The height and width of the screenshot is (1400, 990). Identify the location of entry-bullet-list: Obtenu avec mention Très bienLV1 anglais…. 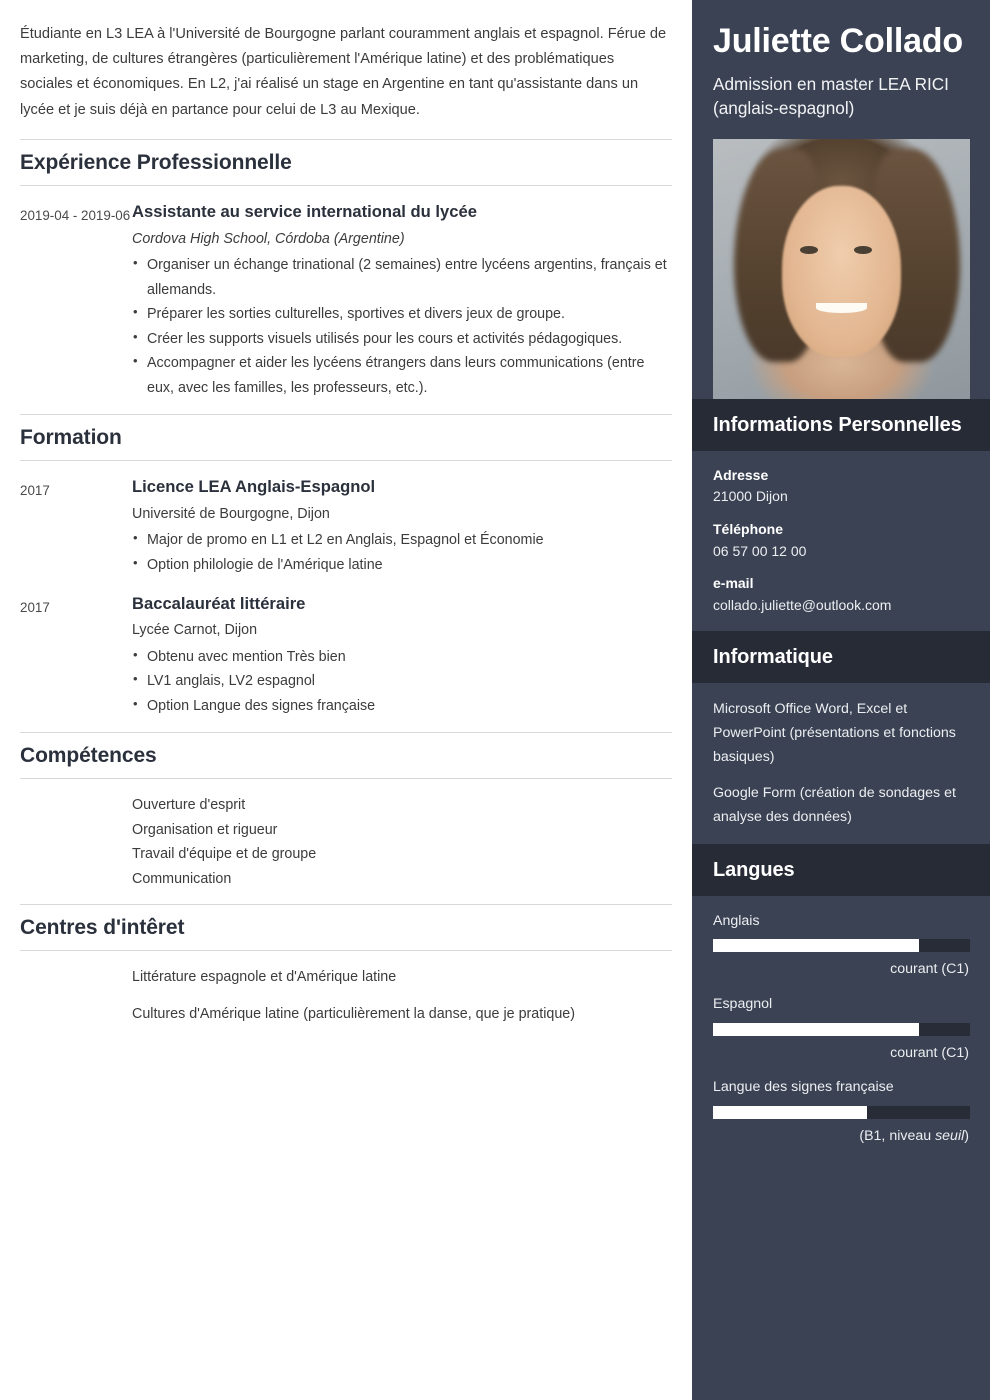
(402, 681).